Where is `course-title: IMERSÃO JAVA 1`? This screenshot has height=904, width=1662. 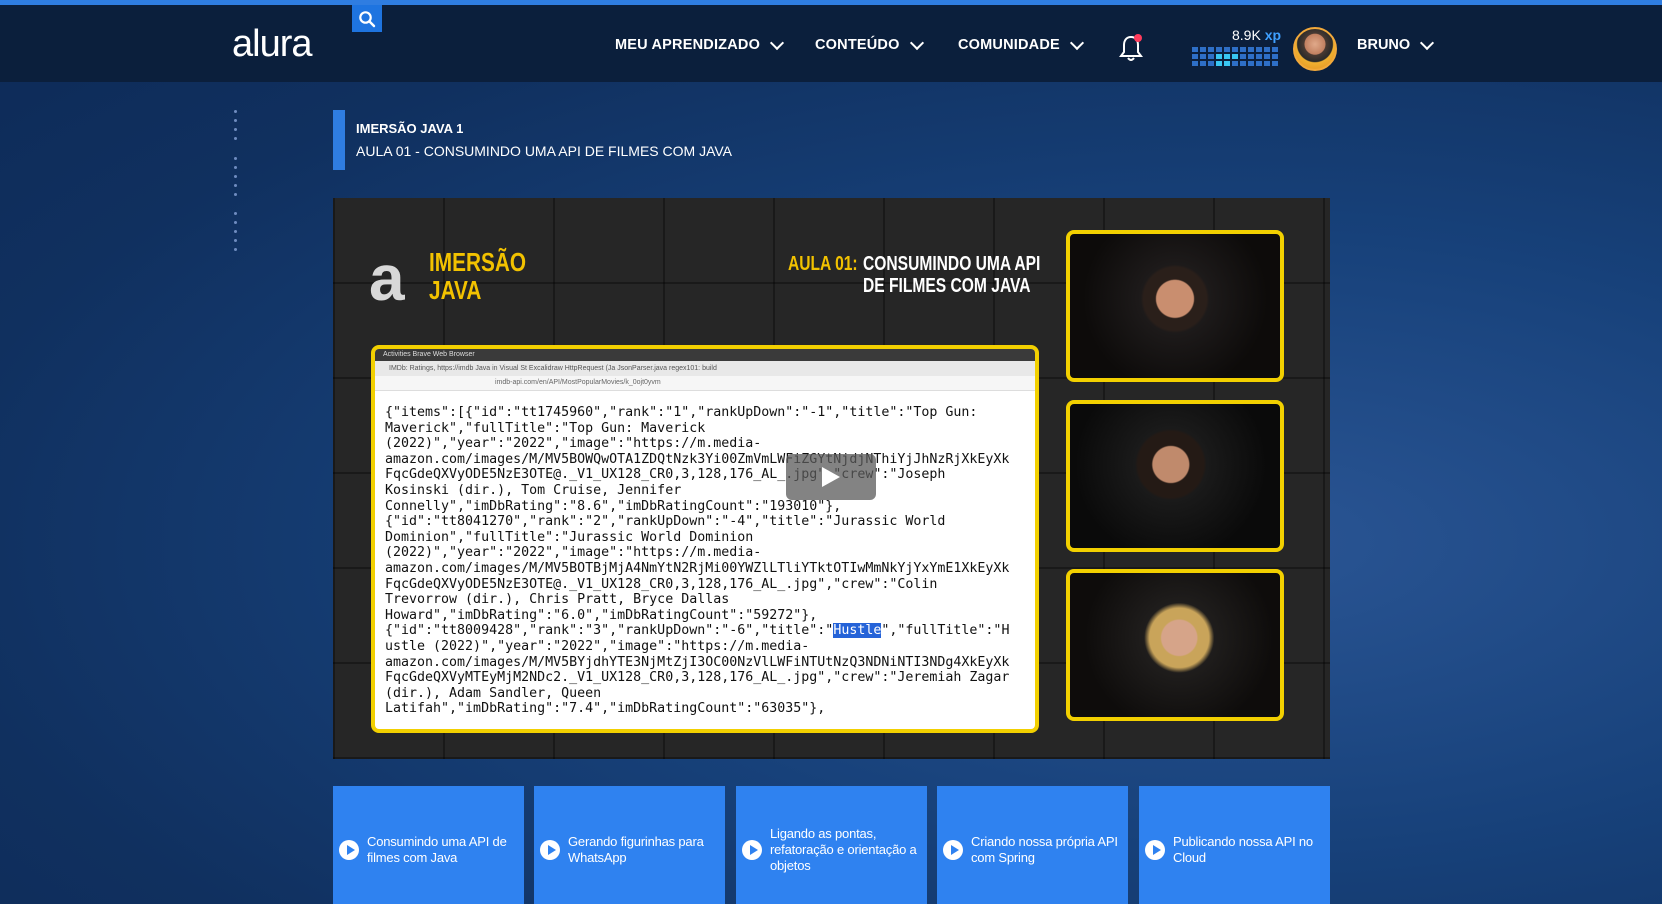 course-title: IMERSÃO JAVA 1 is located at coordinates (410, 128).